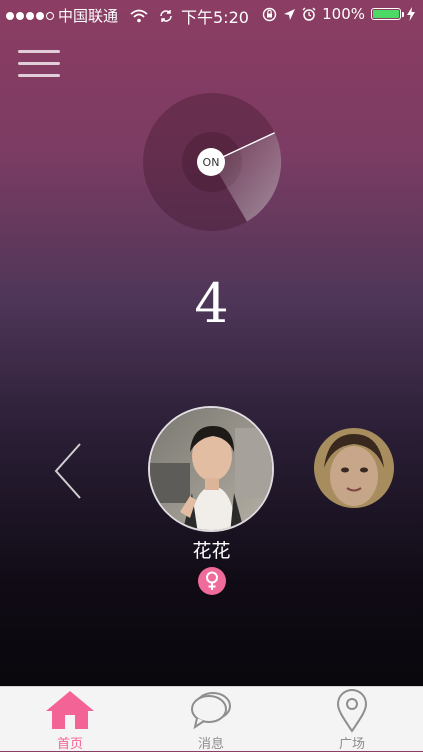 This screenshot has width=423, height=752. What do you see at coordinates (211, 162) in the screenshot?
I see `radar-toggle-button: ON` at bounding box center [211, 162].